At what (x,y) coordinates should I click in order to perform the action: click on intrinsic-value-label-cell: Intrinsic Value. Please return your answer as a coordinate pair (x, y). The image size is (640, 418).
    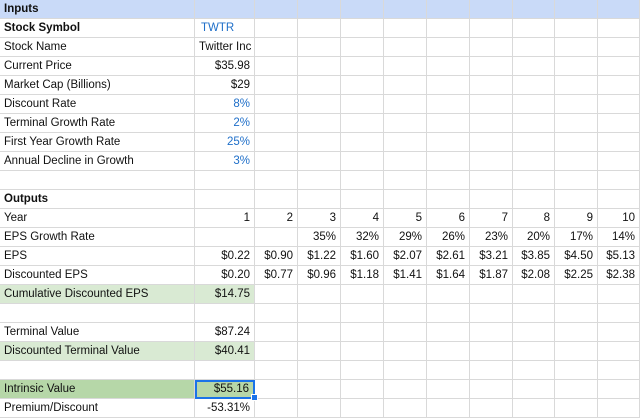
    Looking at the image, I should click on (97, 389).